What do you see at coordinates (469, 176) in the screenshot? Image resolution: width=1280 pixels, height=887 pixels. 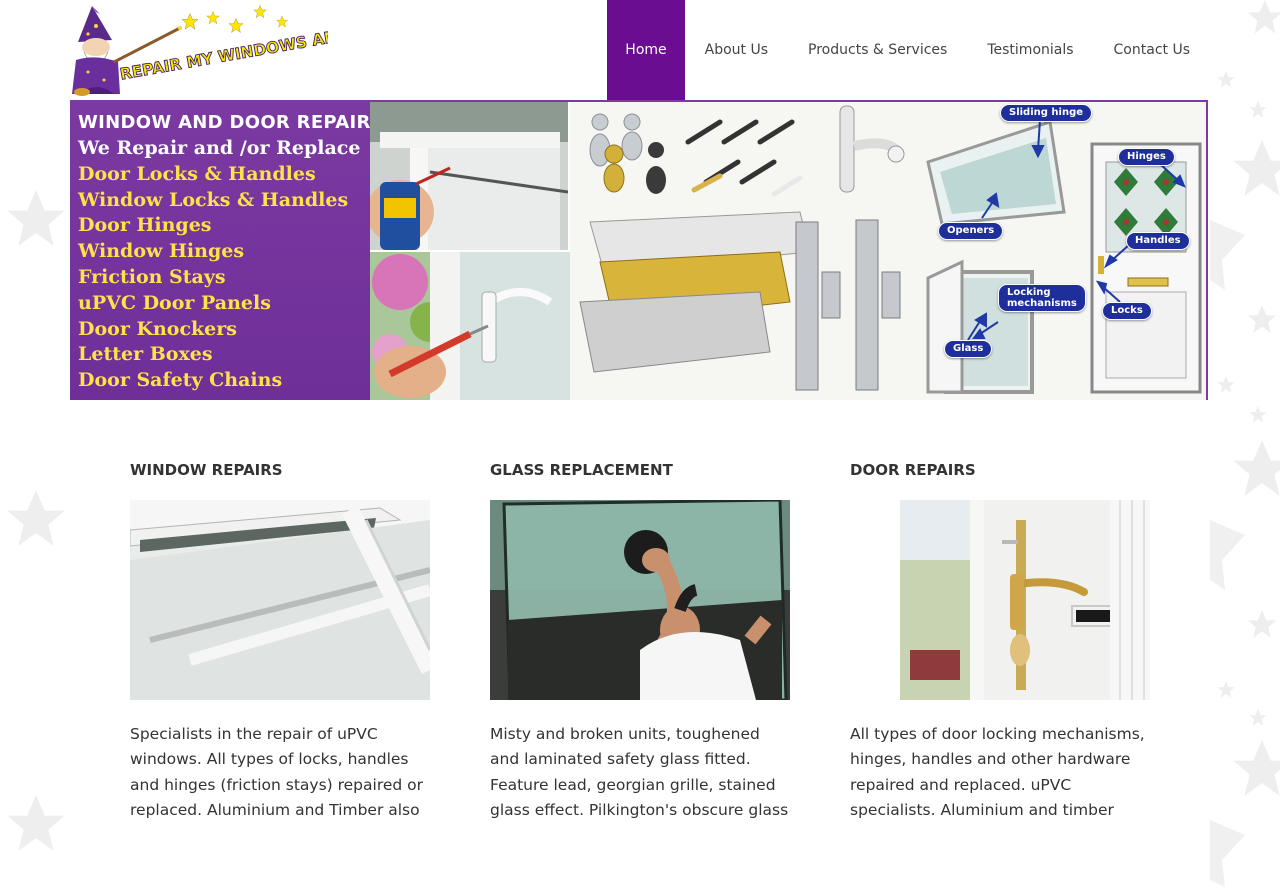 I see `photo-window-lubrication` at bounding box center [469, 176].